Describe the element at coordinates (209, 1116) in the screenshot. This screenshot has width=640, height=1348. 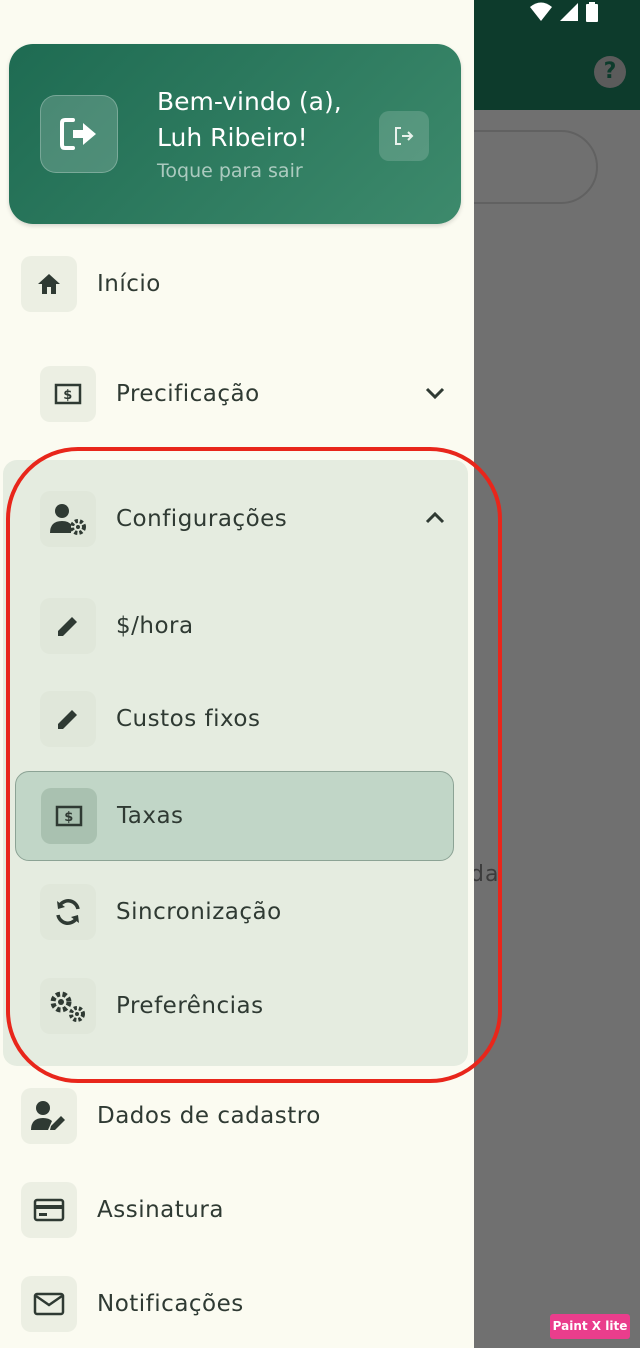
I see `menu-label: Dados de cadastro` at that location.